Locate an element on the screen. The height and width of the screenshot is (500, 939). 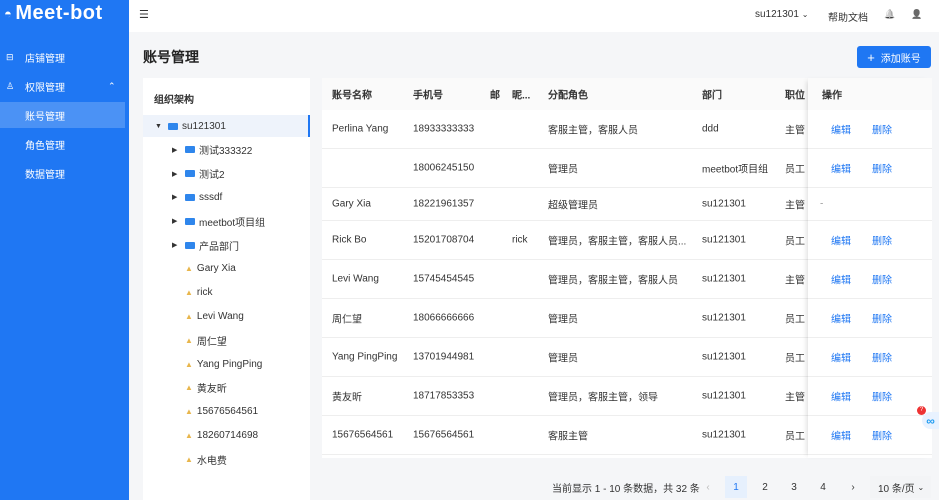
tree-node: ▲ 15676564561 is located at coordinates (226, 412).